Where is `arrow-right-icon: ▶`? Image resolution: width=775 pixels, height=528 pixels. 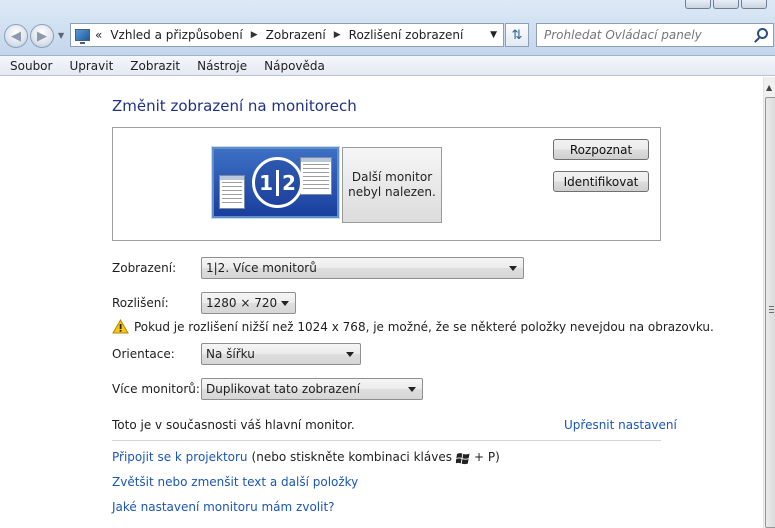 arrow-right-icon: ▶ is located at coordinates (42, 36).